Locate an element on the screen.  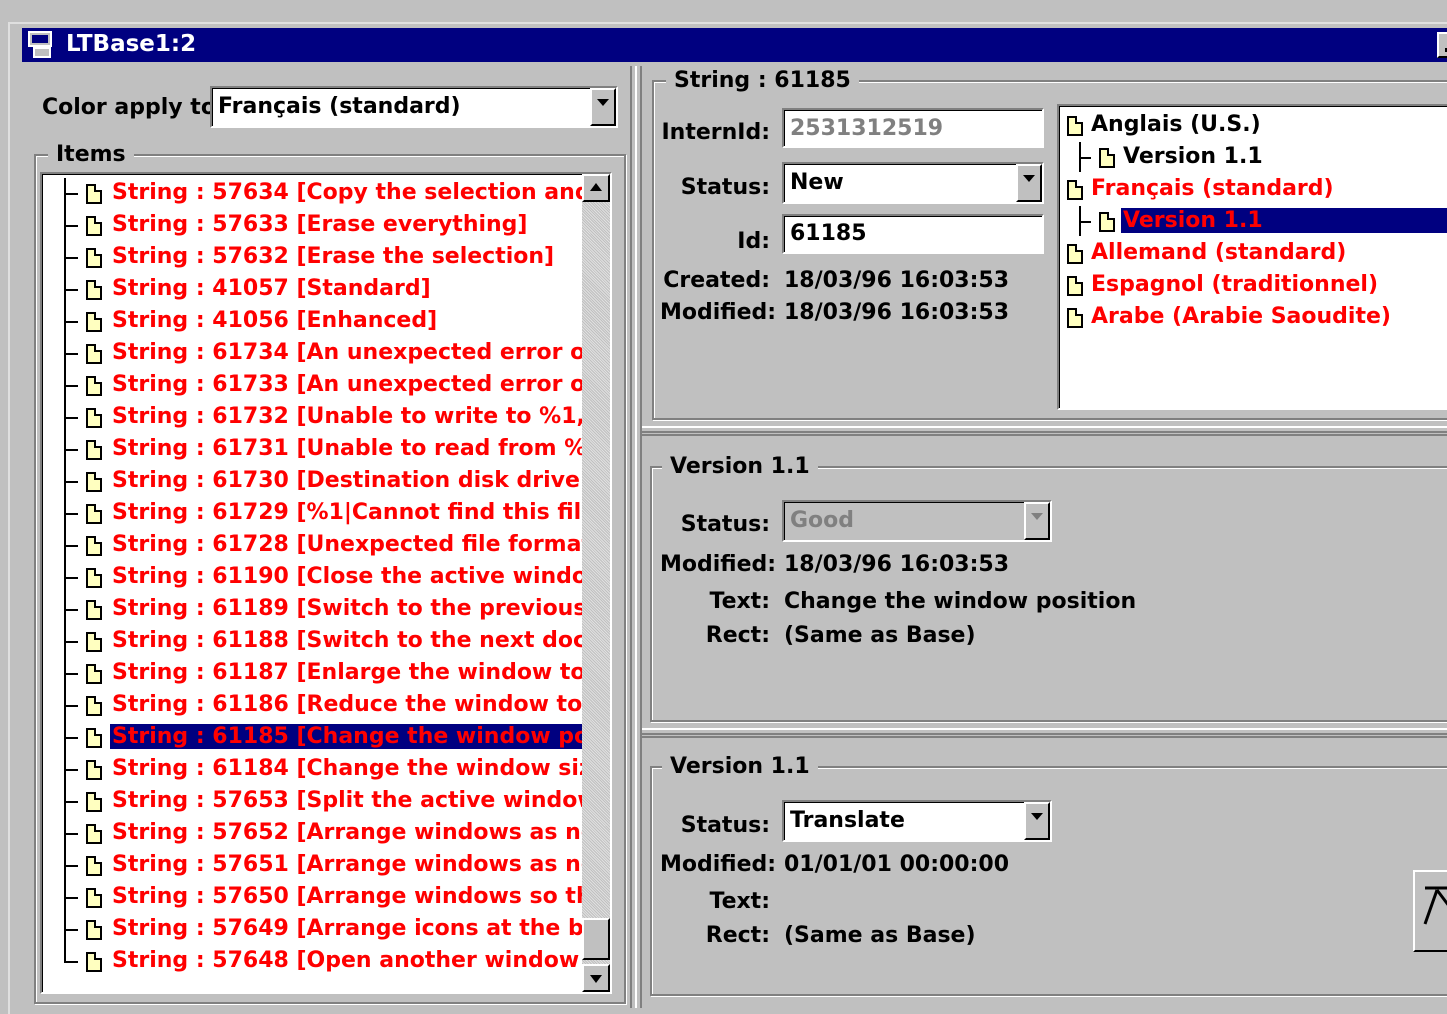
version1-group-label: Version 1.1 is located at coordinates (740, 466).